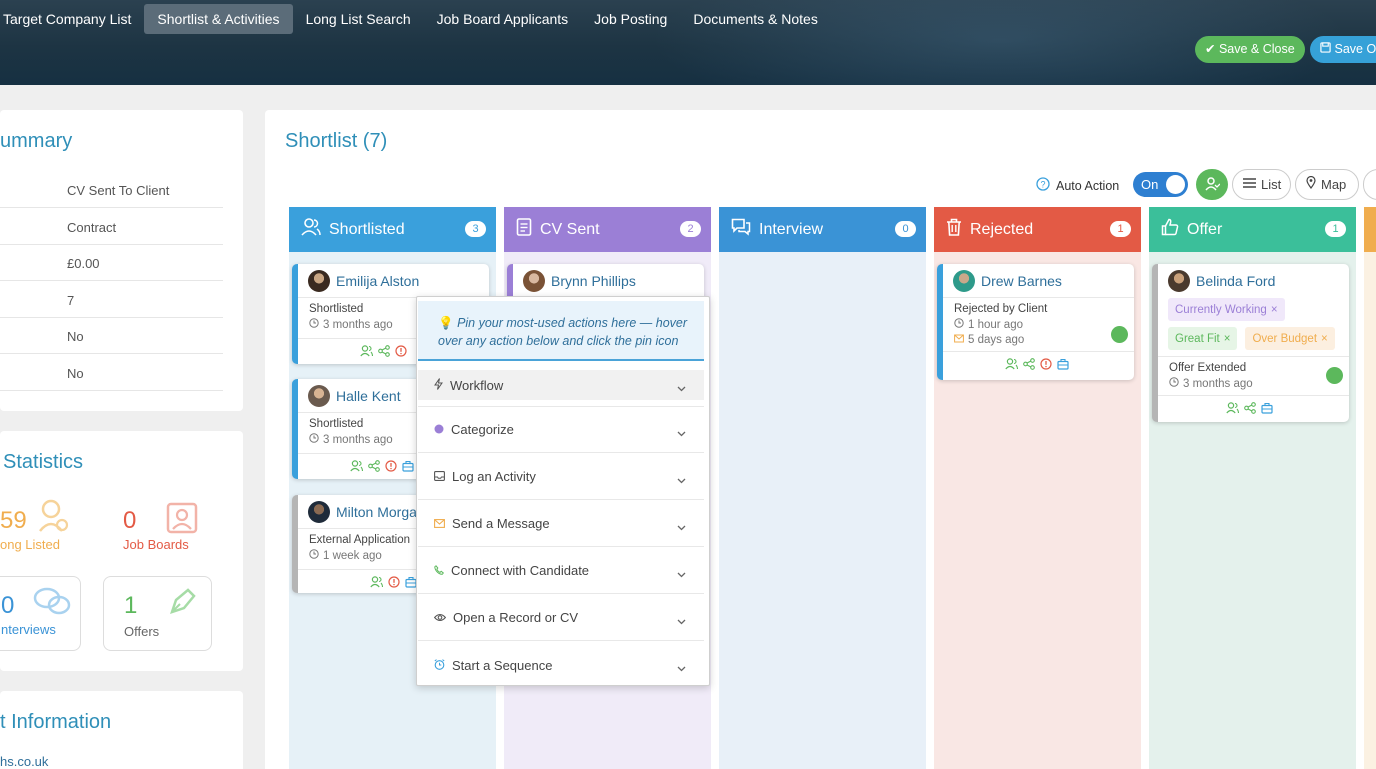 The width and height of the screenshot is (1376, 769). What do you see at coordinates (392, 229) in the screenshot?
I see `column-header: Shortlisted 3` at bounding box center [392, 229].